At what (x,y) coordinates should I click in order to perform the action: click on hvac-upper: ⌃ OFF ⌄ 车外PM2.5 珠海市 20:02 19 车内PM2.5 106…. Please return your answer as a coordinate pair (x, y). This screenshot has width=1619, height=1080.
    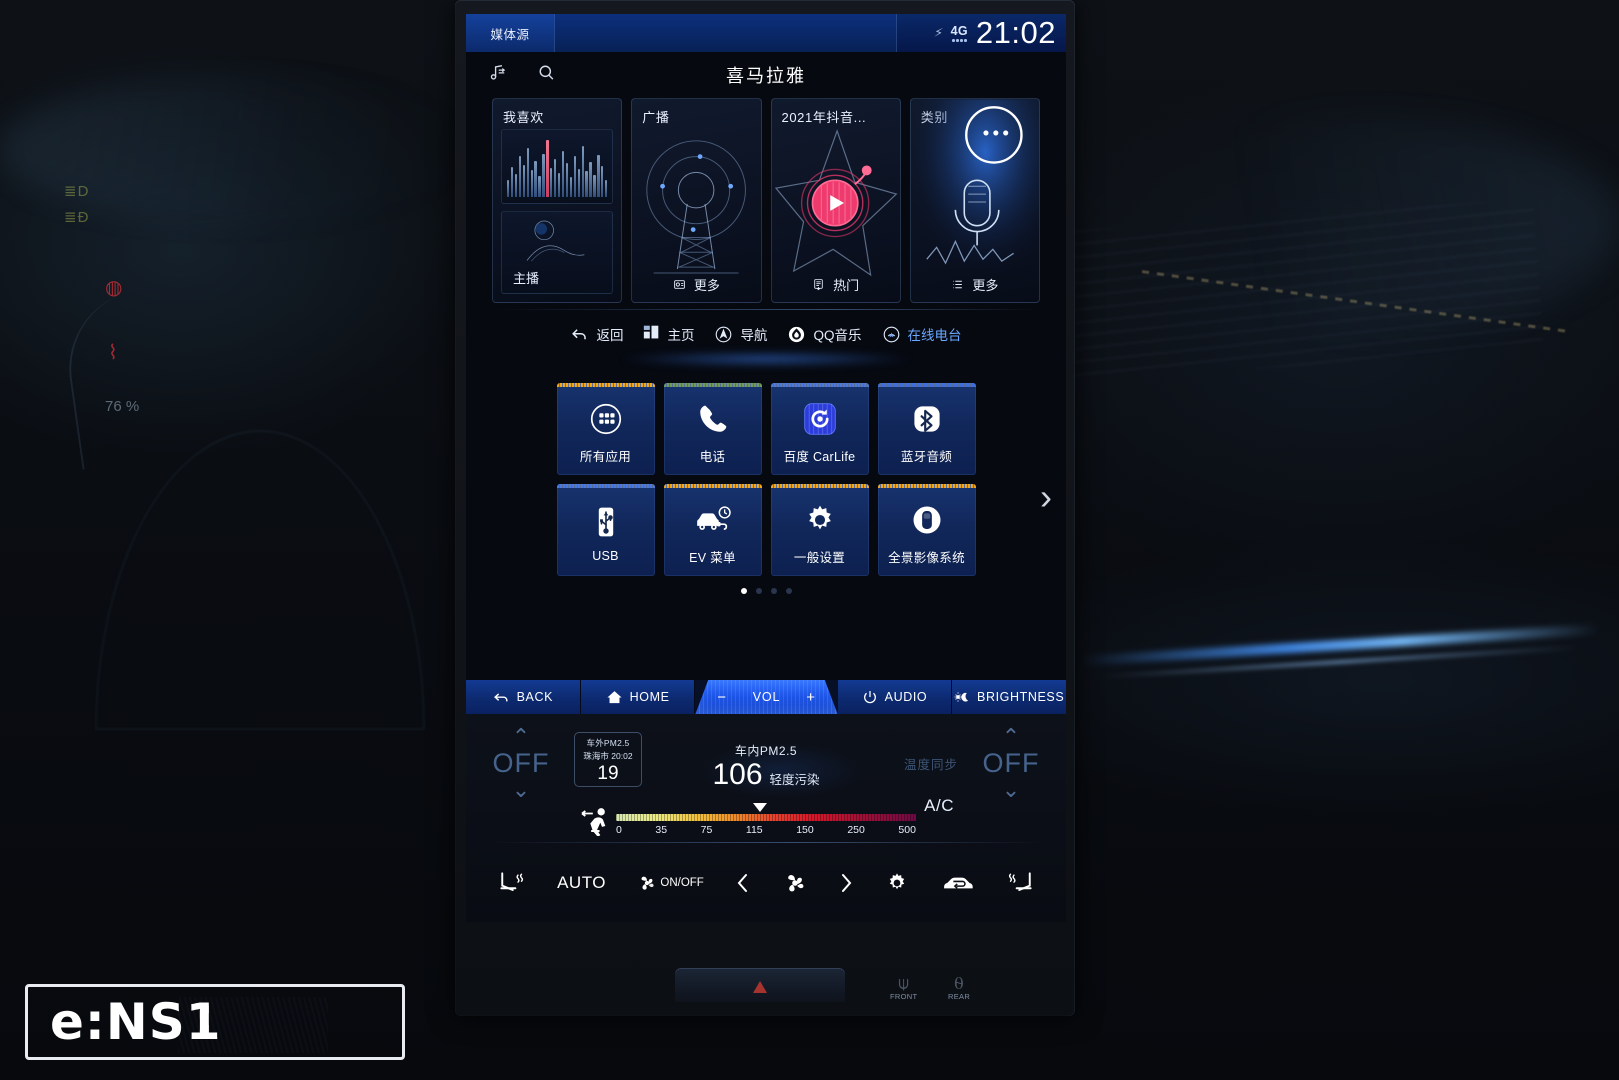
    Looking at the image, I should click on (766, 776).